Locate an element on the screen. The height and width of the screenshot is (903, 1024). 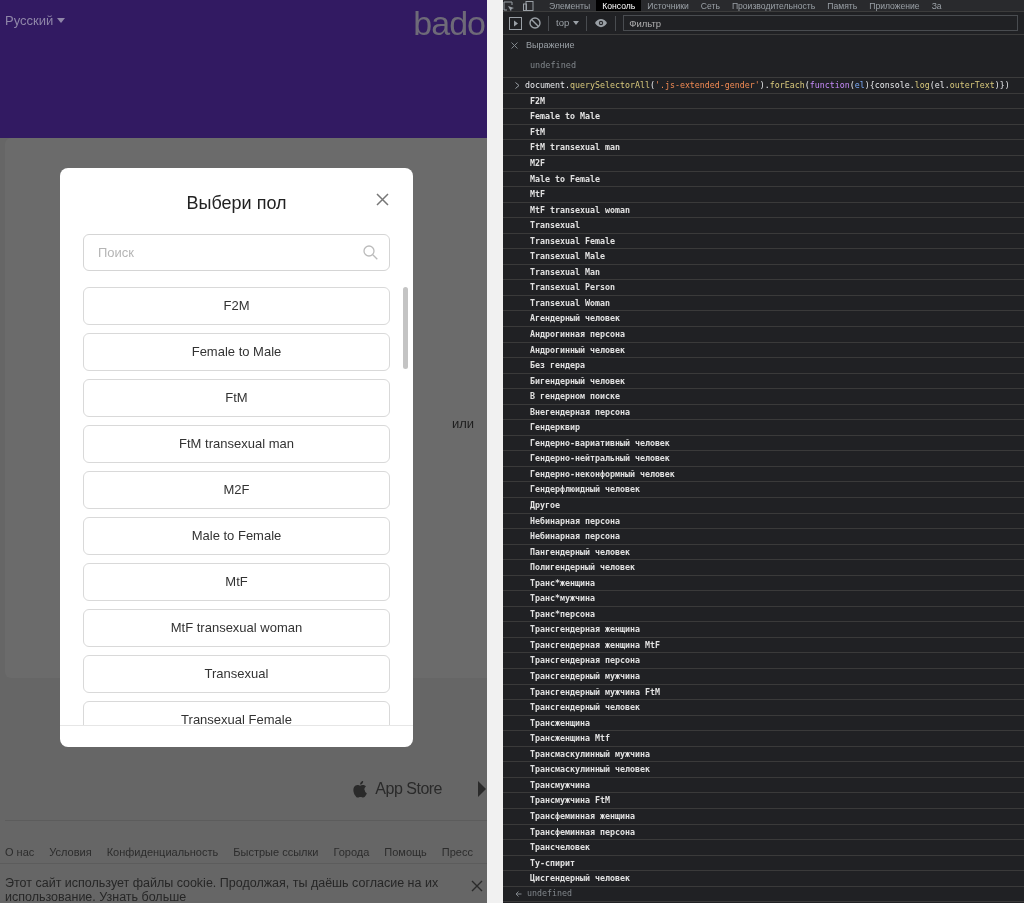
console-log-line: Гендерно-вариативный человек is located at coordinates (600, 442).